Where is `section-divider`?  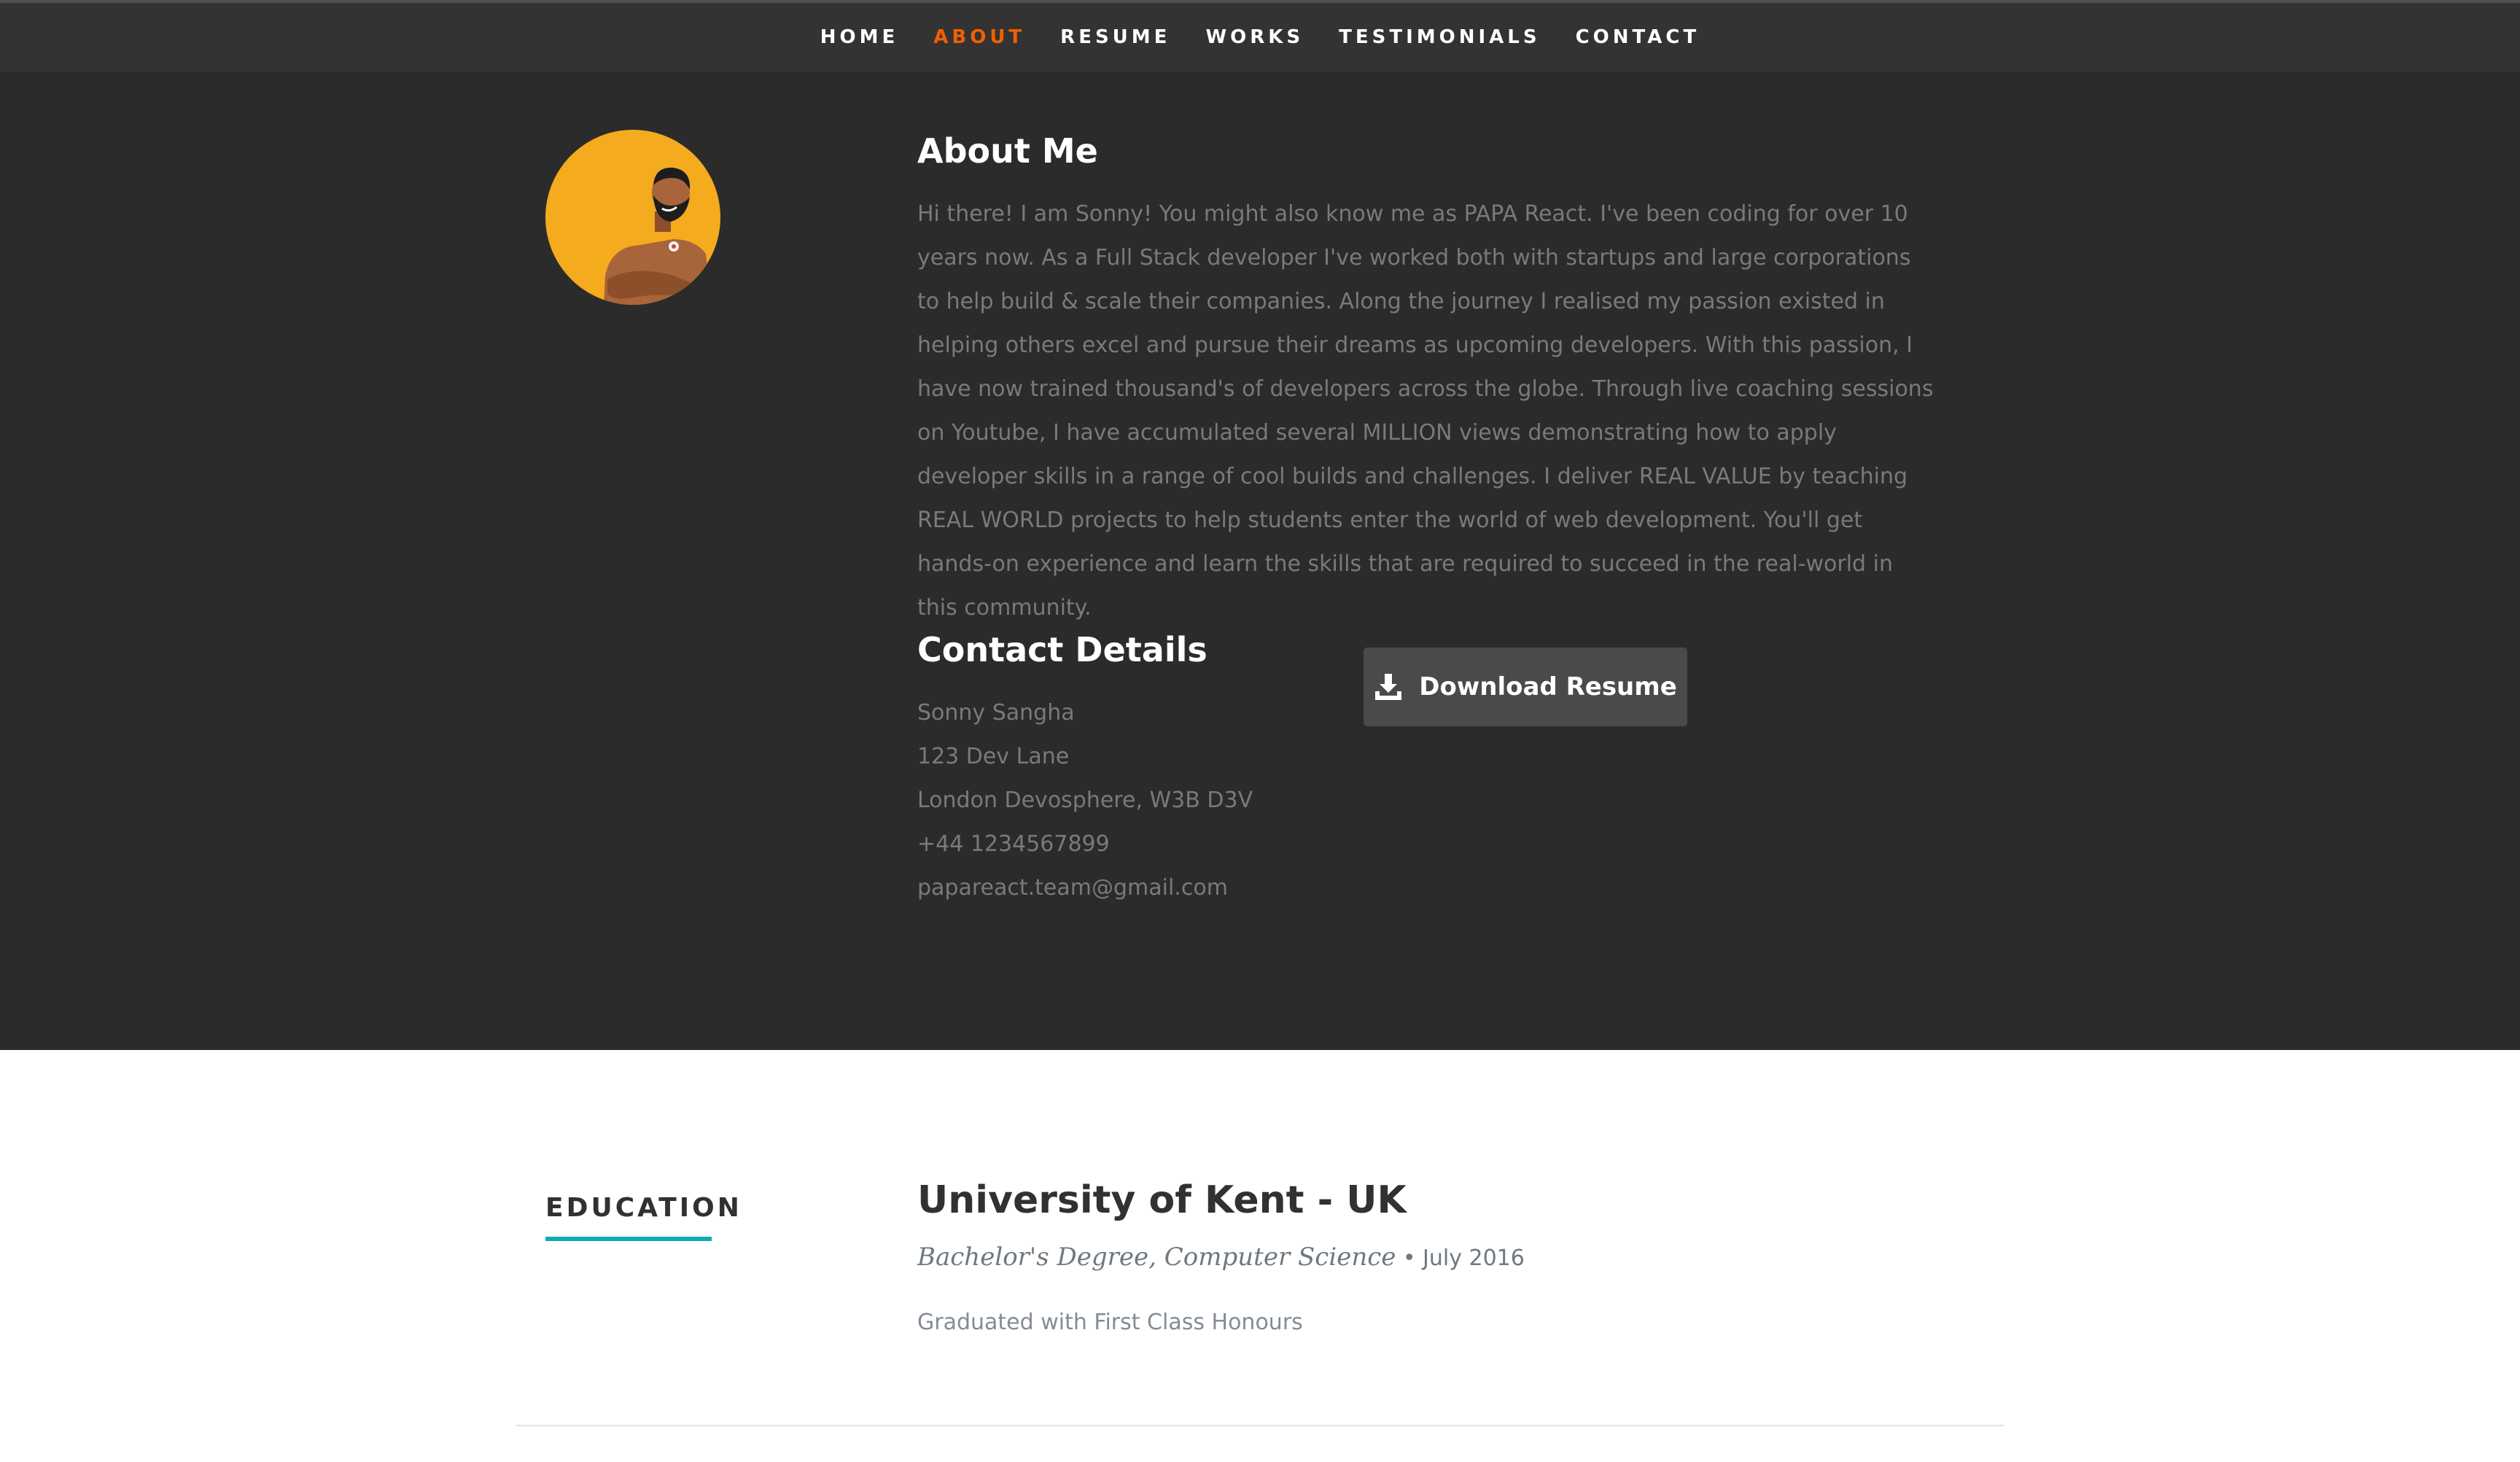 section-divider is located at coordinates (1260, 1425).